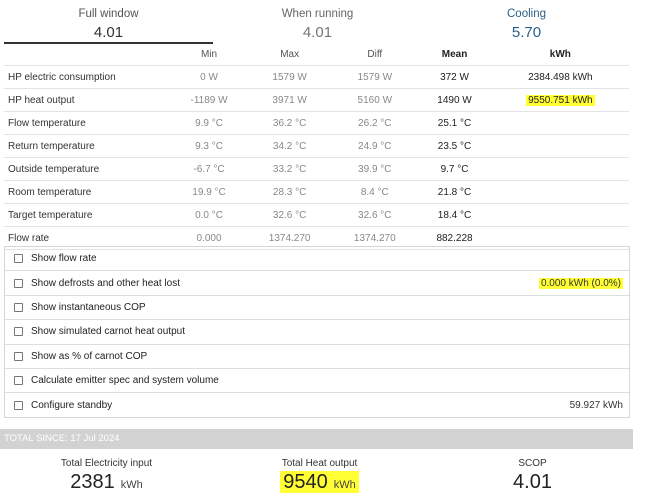 Image resolution: width=645 pixels, height=499 pixels. I want to click on total-label: Total Heat output, so click(319, 463).